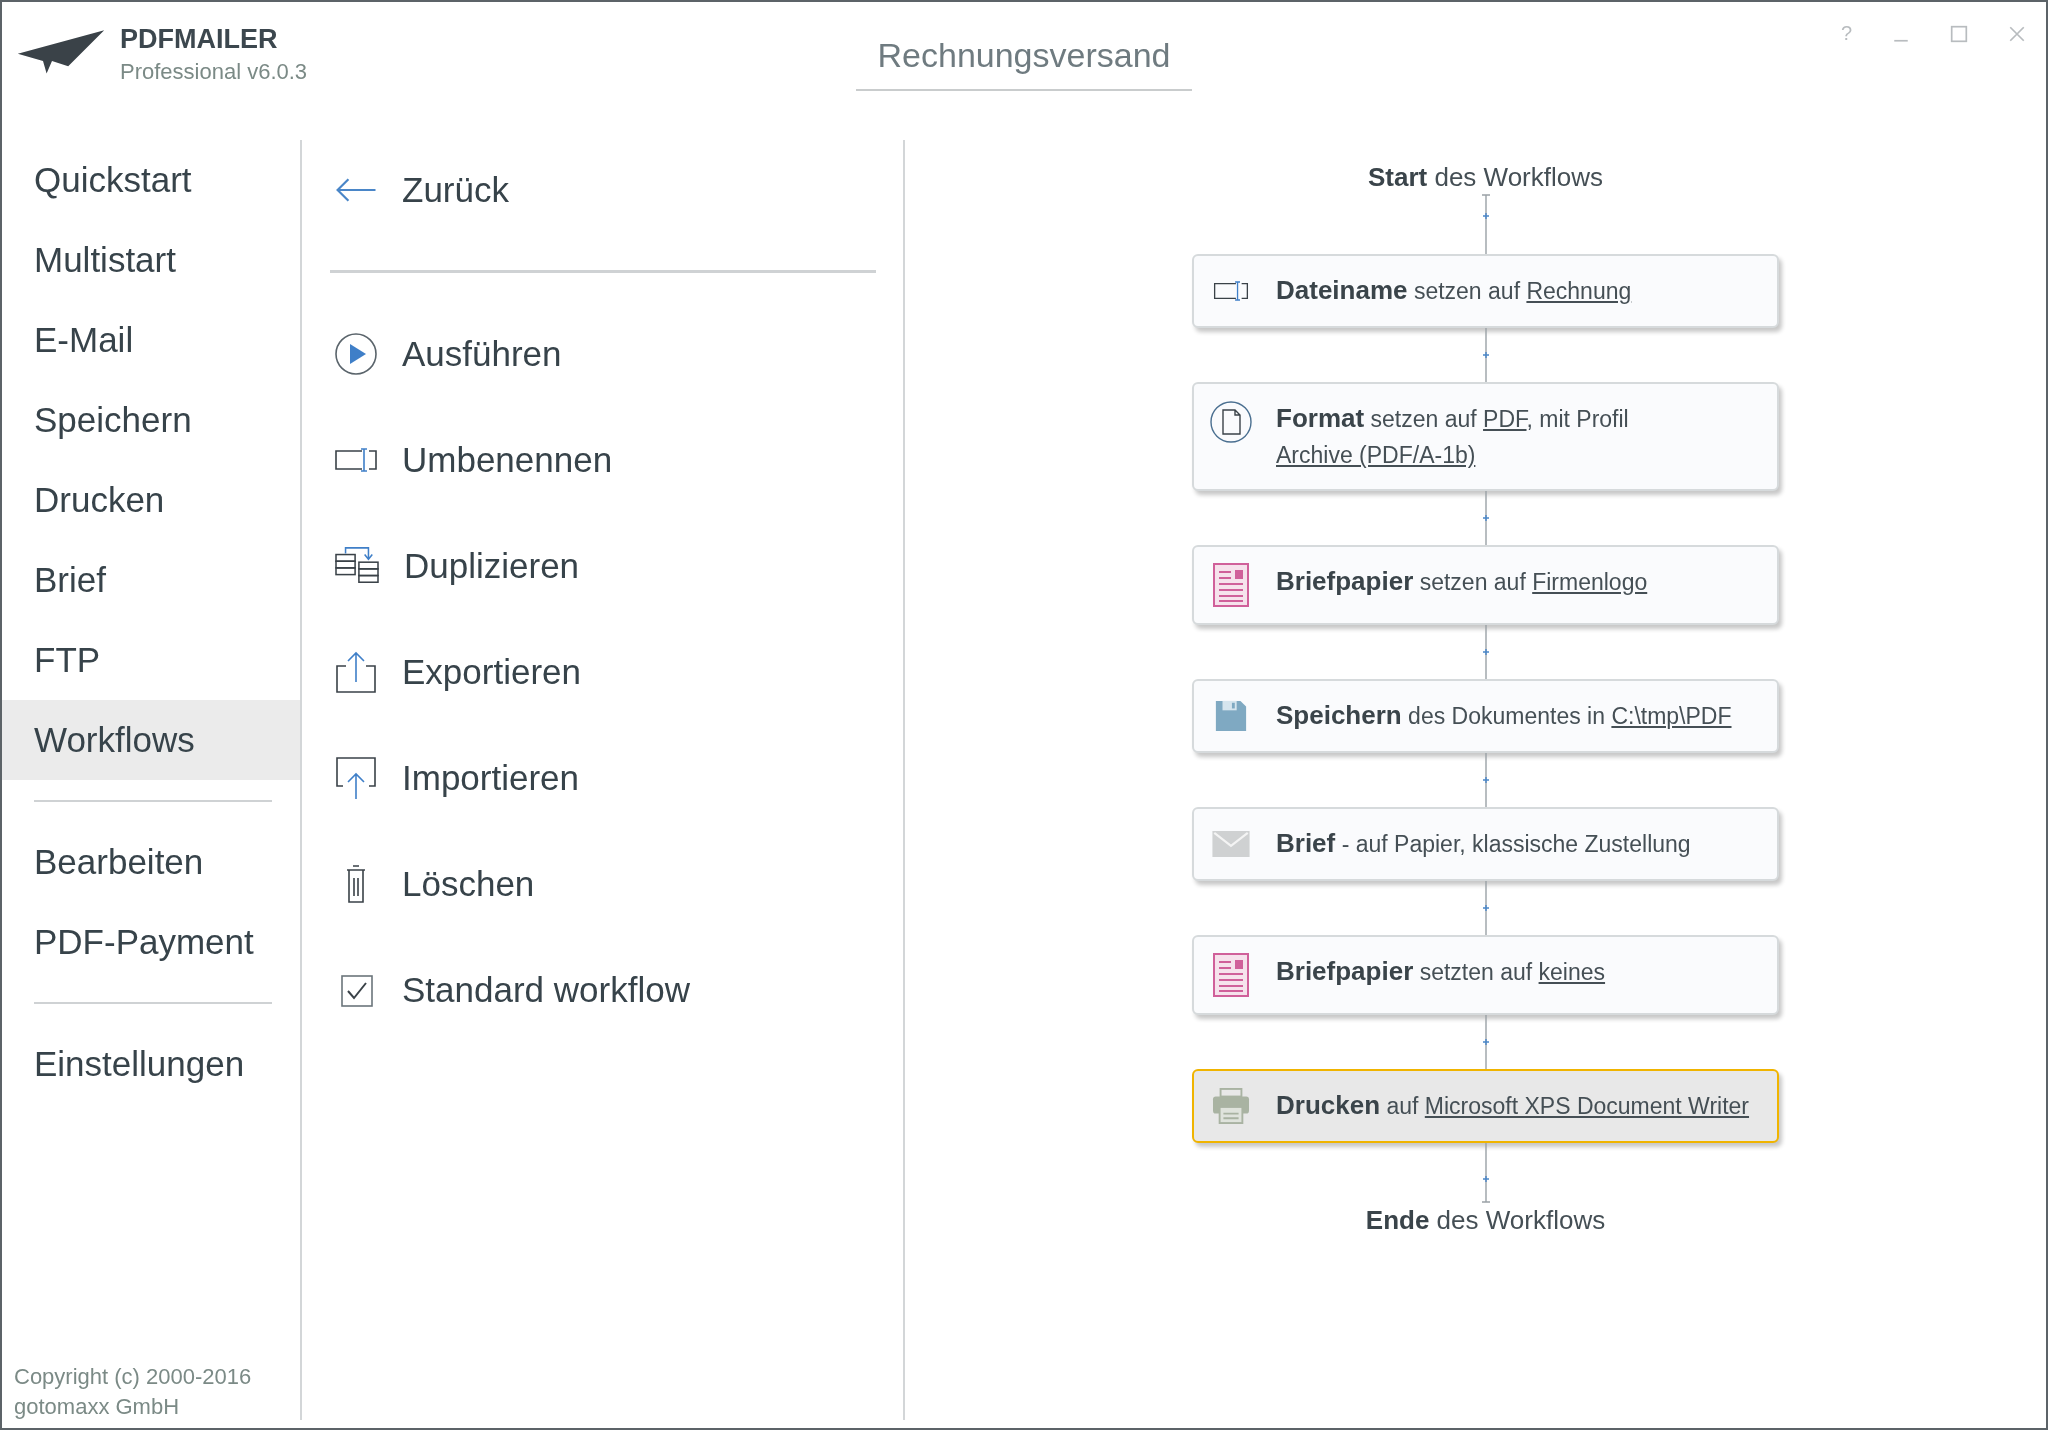  What do you see at coordinates (214, 72) in the screenshot?
I see `app-edition: Professional v6.0.3` at bounding box center [214, 72].